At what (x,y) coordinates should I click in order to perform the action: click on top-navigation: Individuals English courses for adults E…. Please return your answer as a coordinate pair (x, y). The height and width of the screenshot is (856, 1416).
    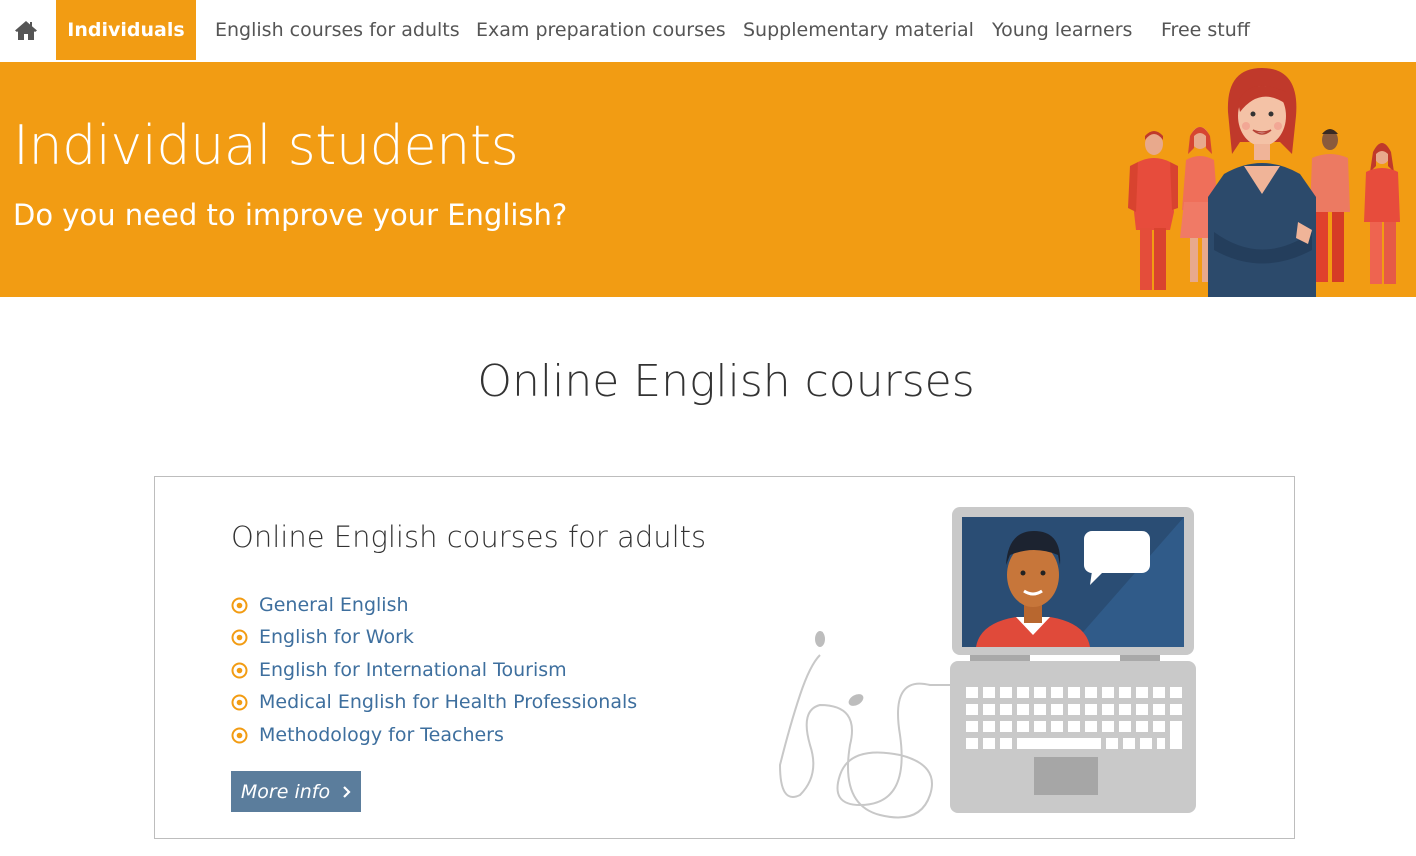
    Looking at the image, I should click on (708, 31).